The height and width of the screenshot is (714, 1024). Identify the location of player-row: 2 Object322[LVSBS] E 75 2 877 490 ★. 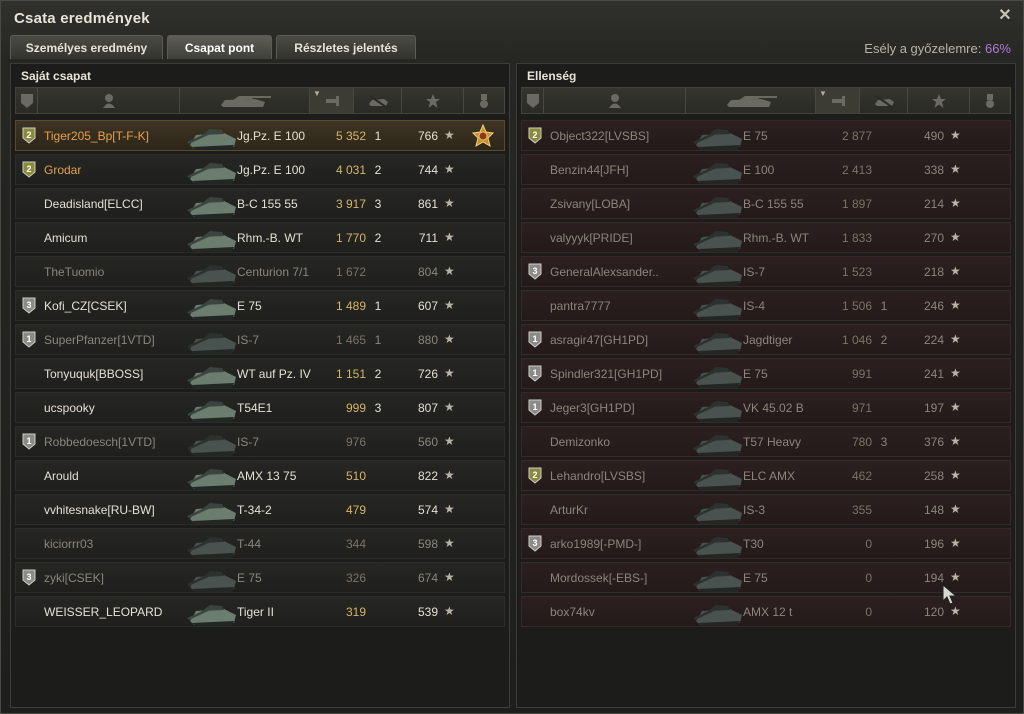
(766, 135).